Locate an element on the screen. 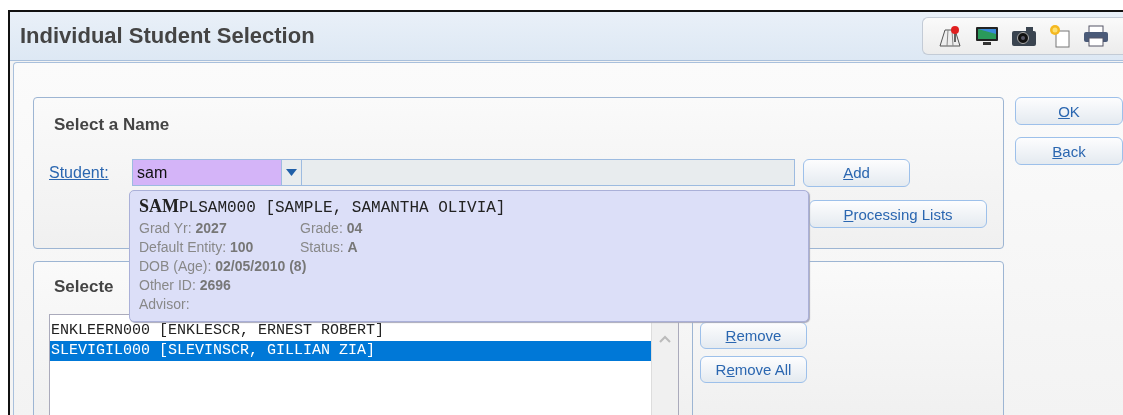 This screenshot has width=1123, height=415. panel-heading: Select a Name is located at coordinates (112, 125).